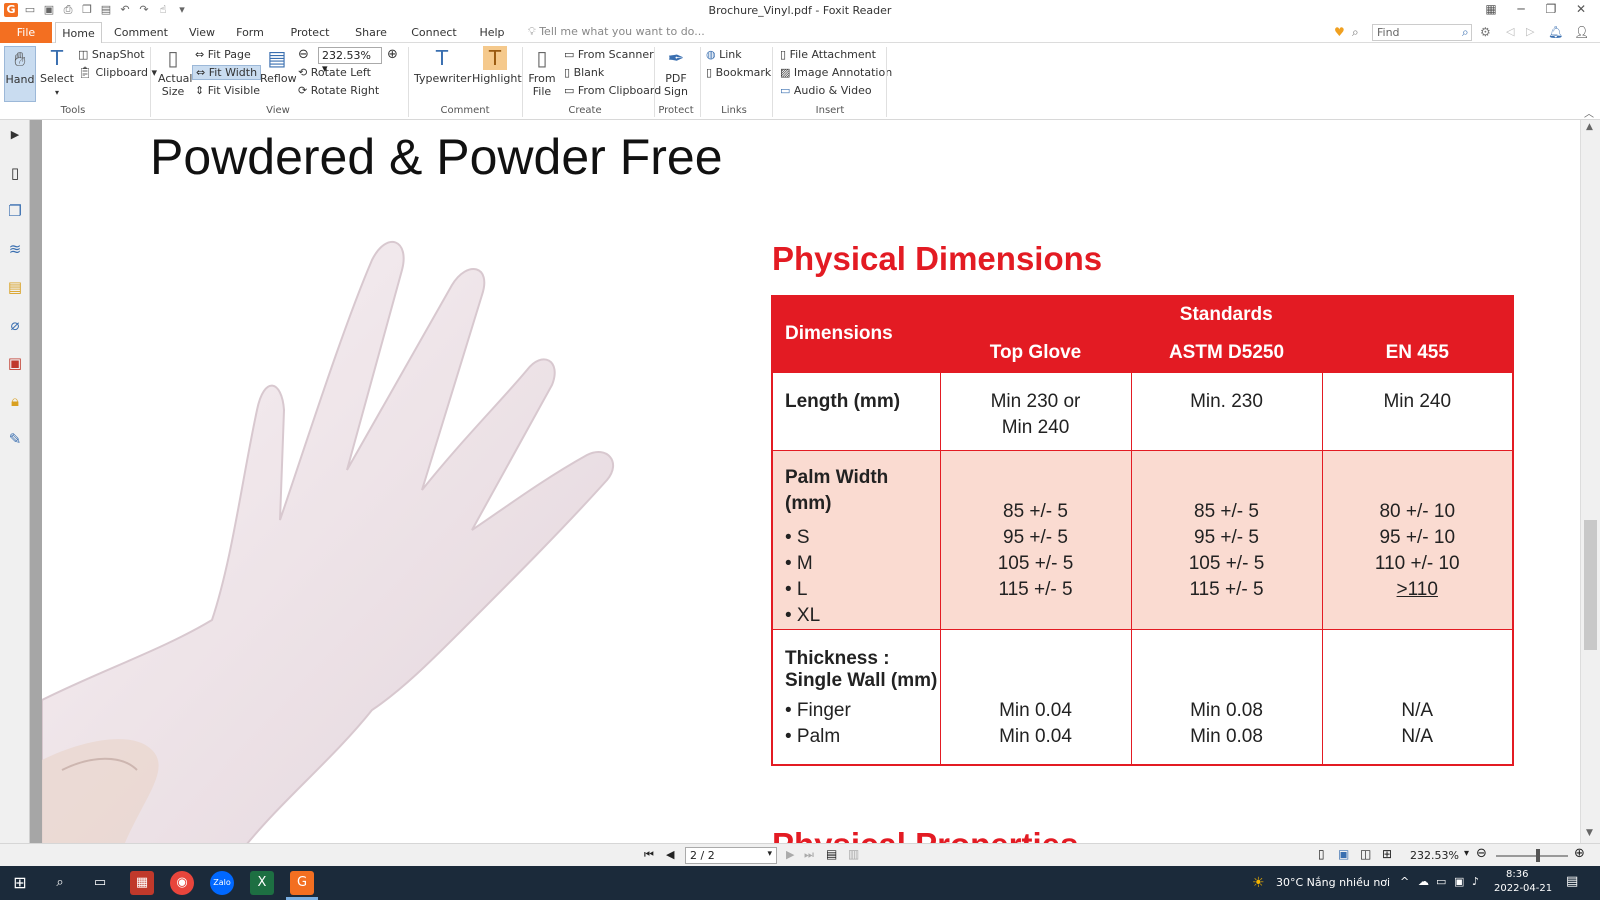  What do you see at coordinates (853, 854) in the screenshot?
I see `facing-view-icon: ▥` at bounding box center [853, 854].